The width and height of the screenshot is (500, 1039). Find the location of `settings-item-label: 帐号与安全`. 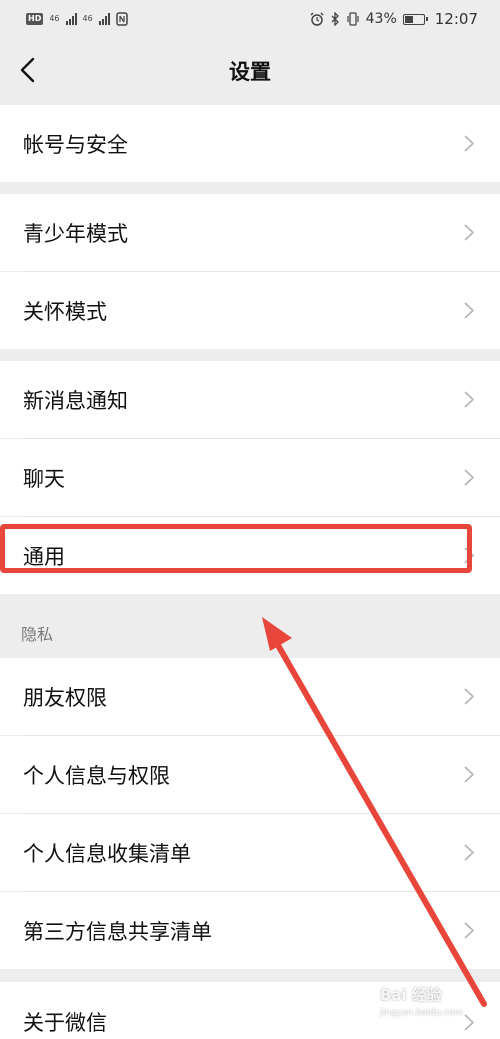

settings-item-label: 帐号与安全 is located at coordinates (75, 144).